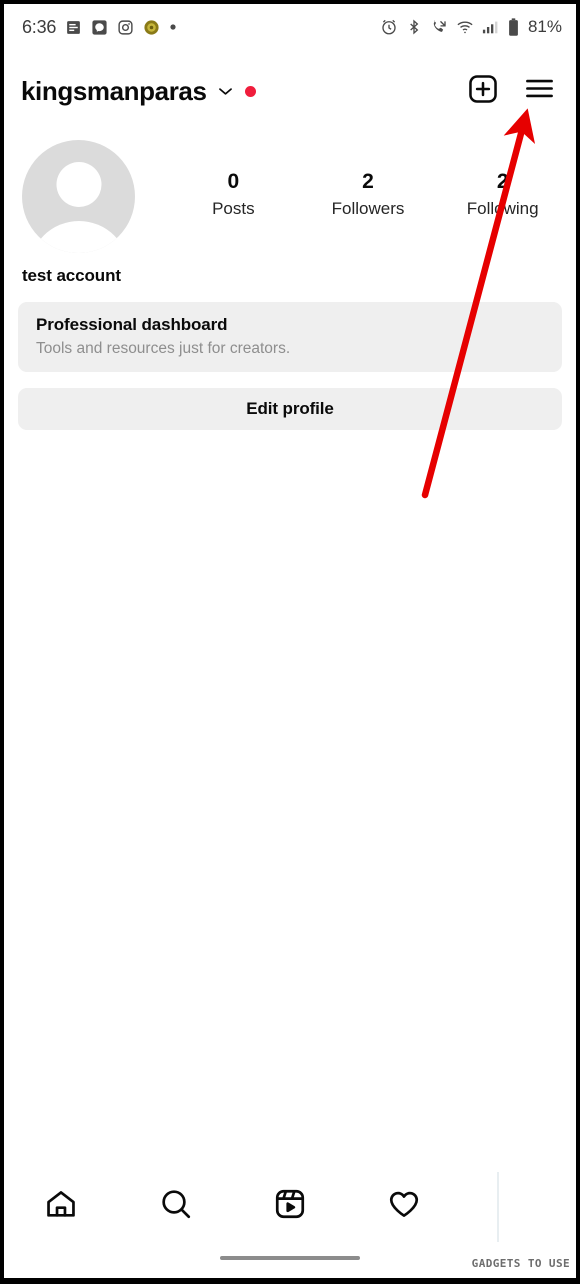 The image size is (580, 1284). I want to click on avatar-column: test account, so click(85, 213).